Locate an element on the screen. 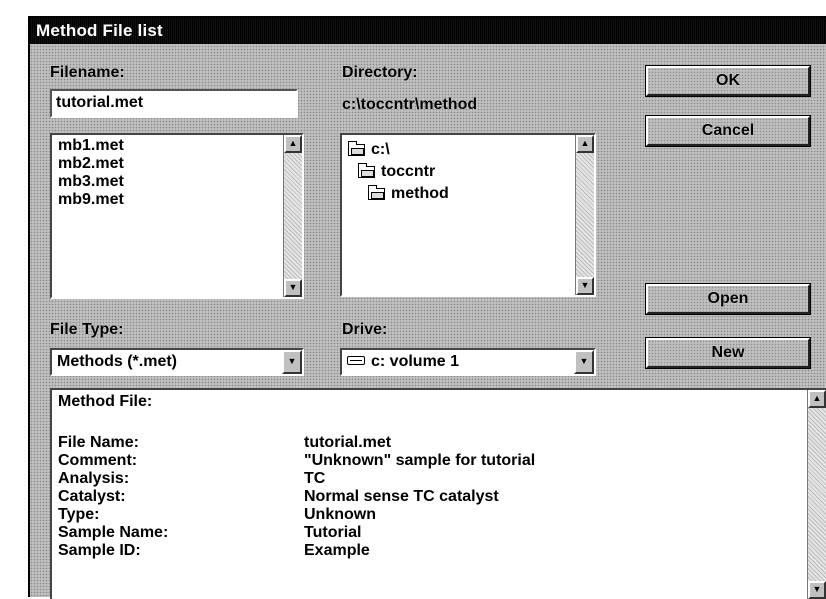 The width and height of the screenshot is (826, 599). info-value: Unknown is located at coordinates (340, 514).